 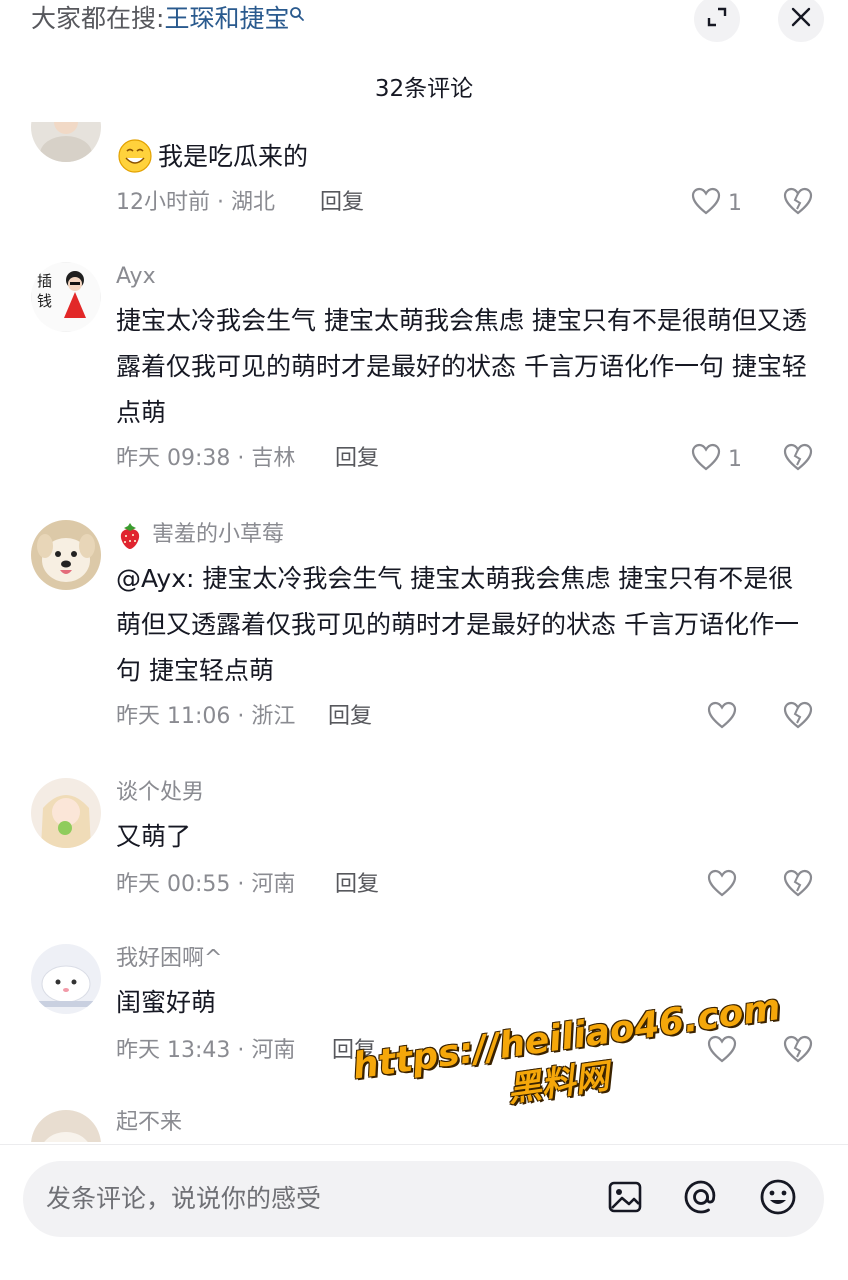 I want to click on username: 我好困啊^, so click(x=169, y=959).